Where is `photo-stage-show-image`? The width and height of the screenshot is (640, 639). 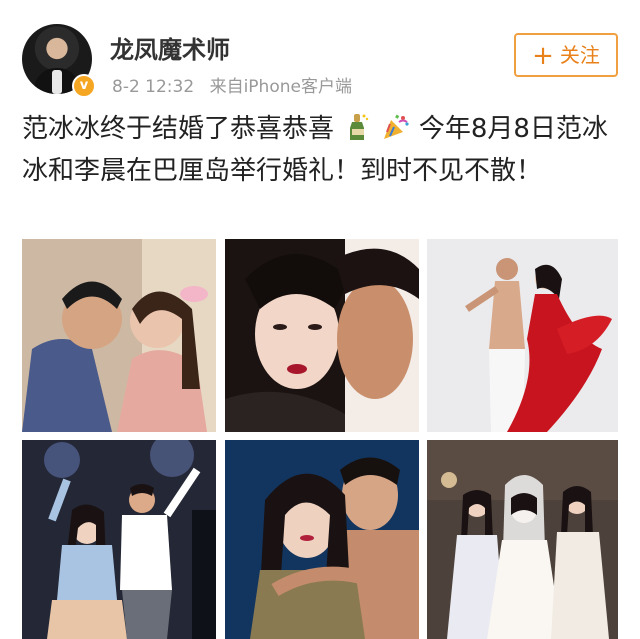 photo-stage-show-image is located at coordinates (119, 539).